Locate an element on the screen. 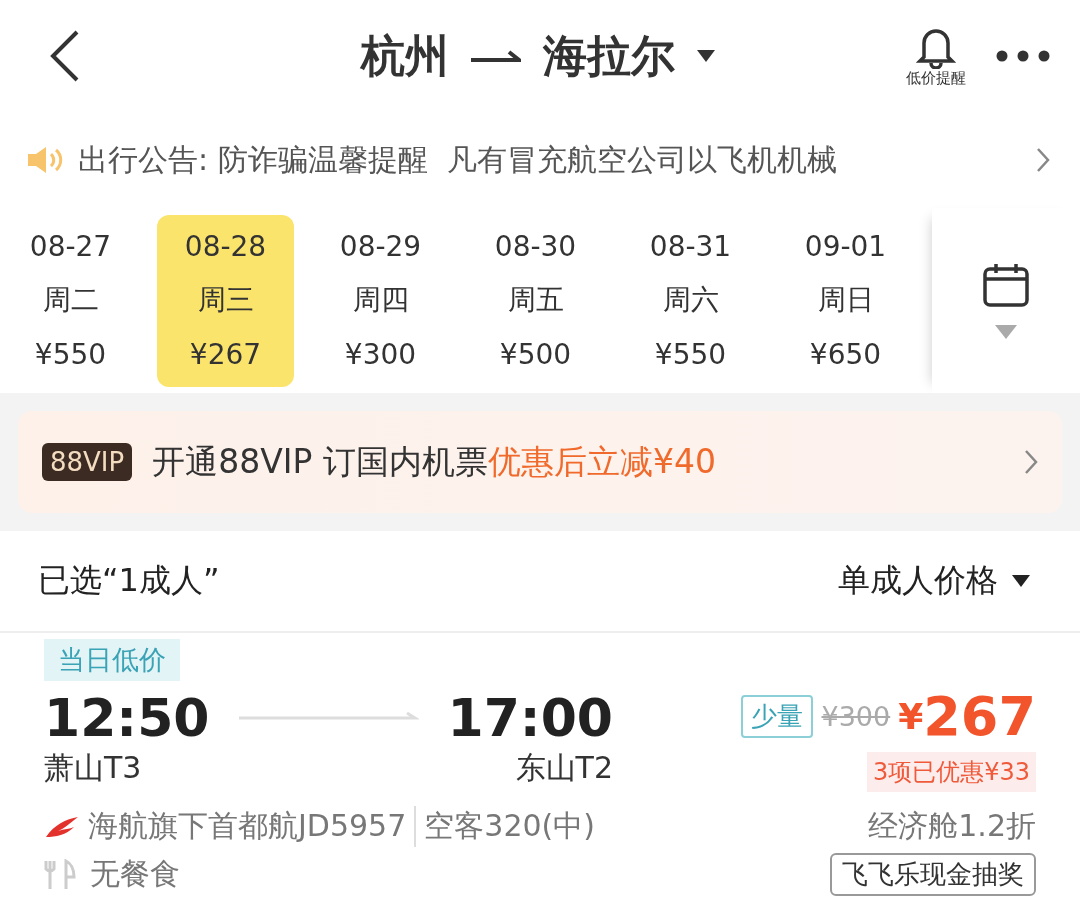 This screenshot has width=1080, height=911. price-symbol: ¥ is located at coordinates (911, 716).